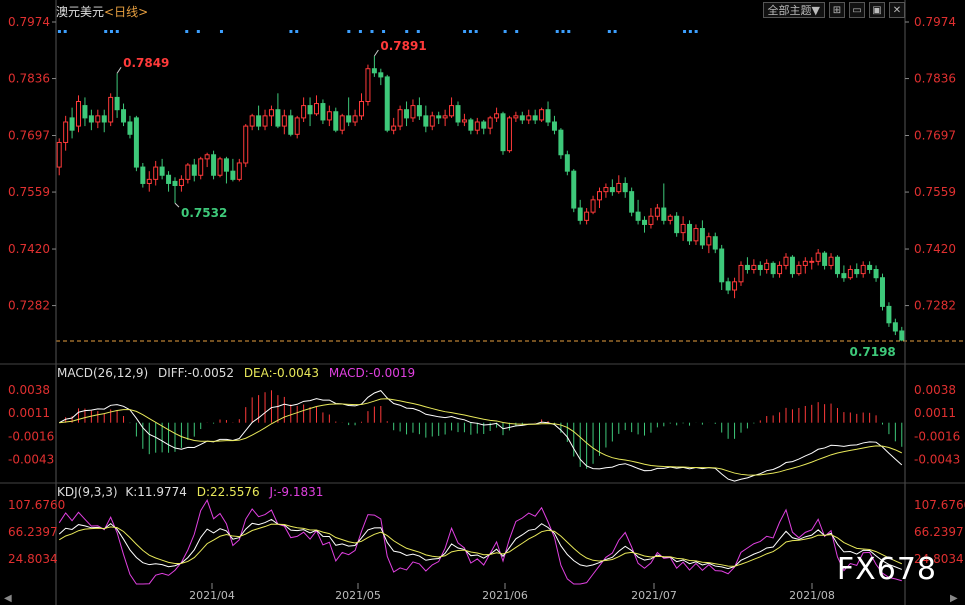 The image size is (965, 605). Describe the element at coordinates (190, 492) in the screenshot. I see `kdj-legend: KDJ(9,3,3) K:11.9774 D:22.5576 J:-9.1831` at that location.